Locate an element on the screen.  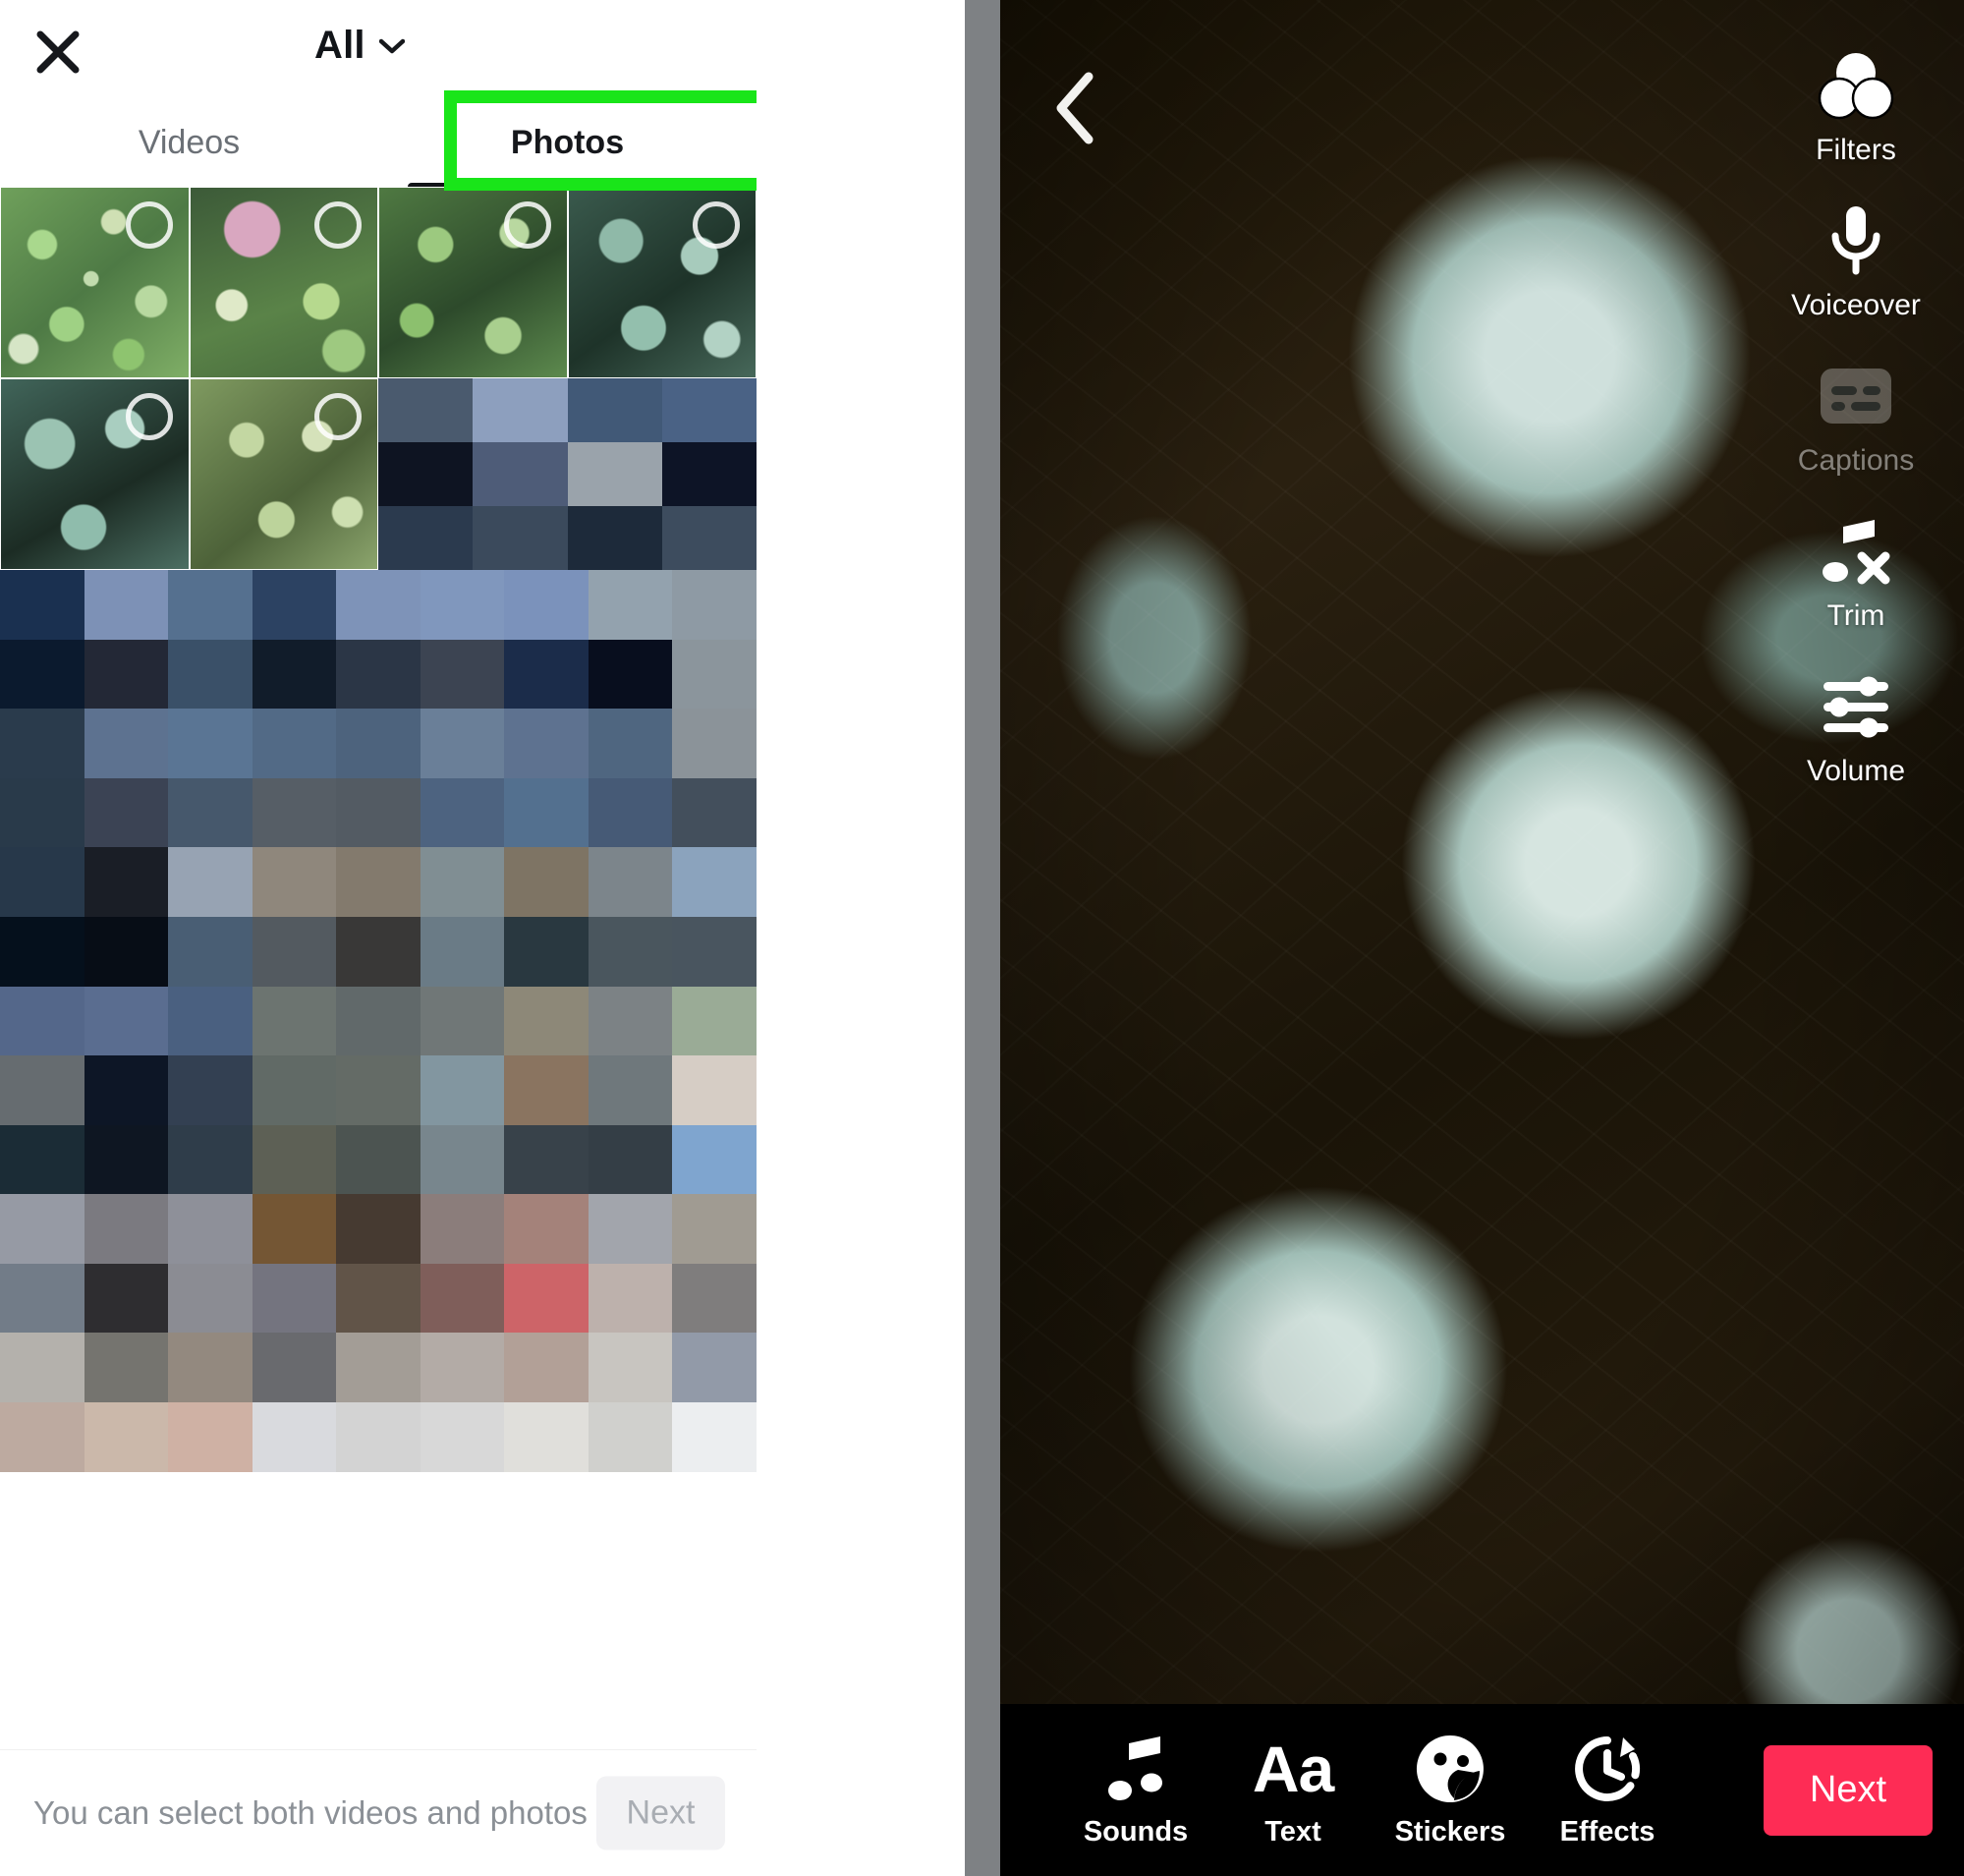
sliders-icon is located at coordinates (1856, 706).